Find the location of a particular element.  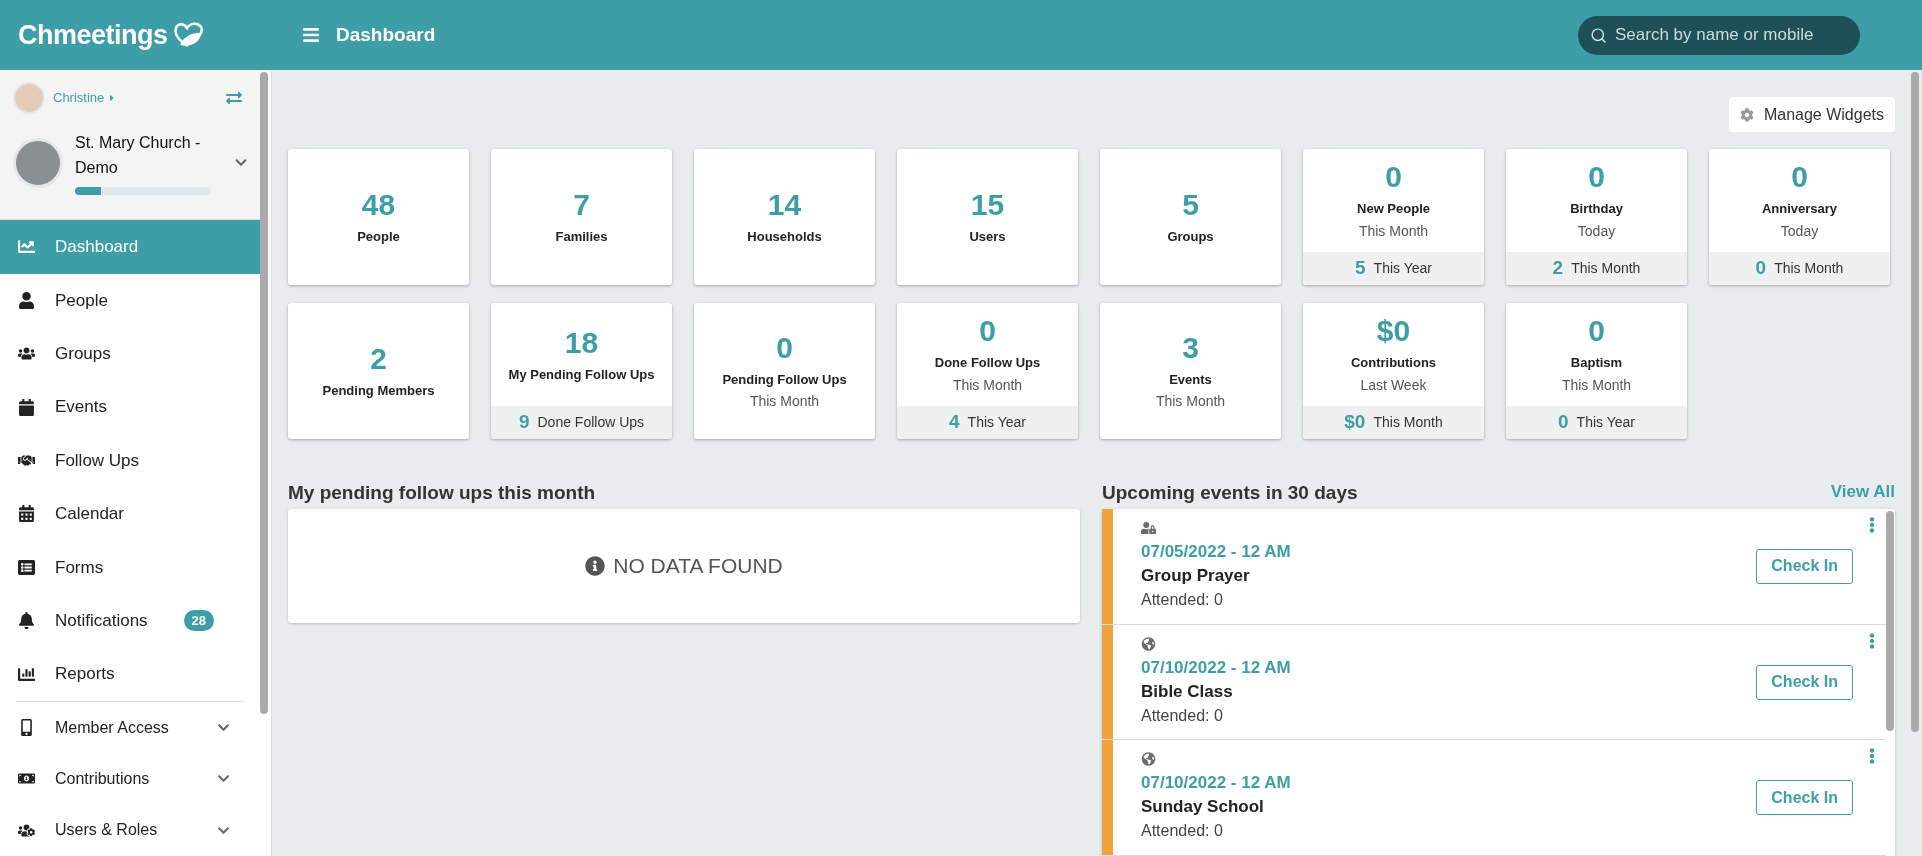

stat-card: 3 Events This Month is located at coordinates (1190, 371).